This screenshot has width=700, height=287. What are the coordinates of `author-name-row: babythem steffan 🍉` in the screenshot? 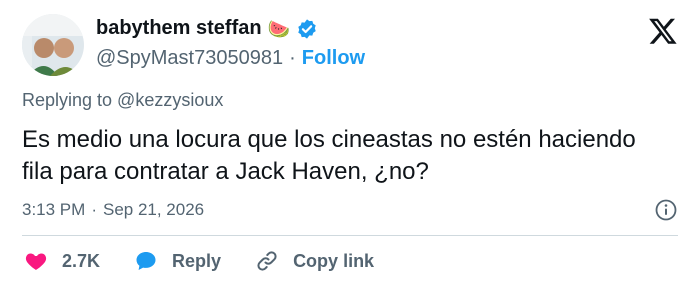 It's located at (207, 28).